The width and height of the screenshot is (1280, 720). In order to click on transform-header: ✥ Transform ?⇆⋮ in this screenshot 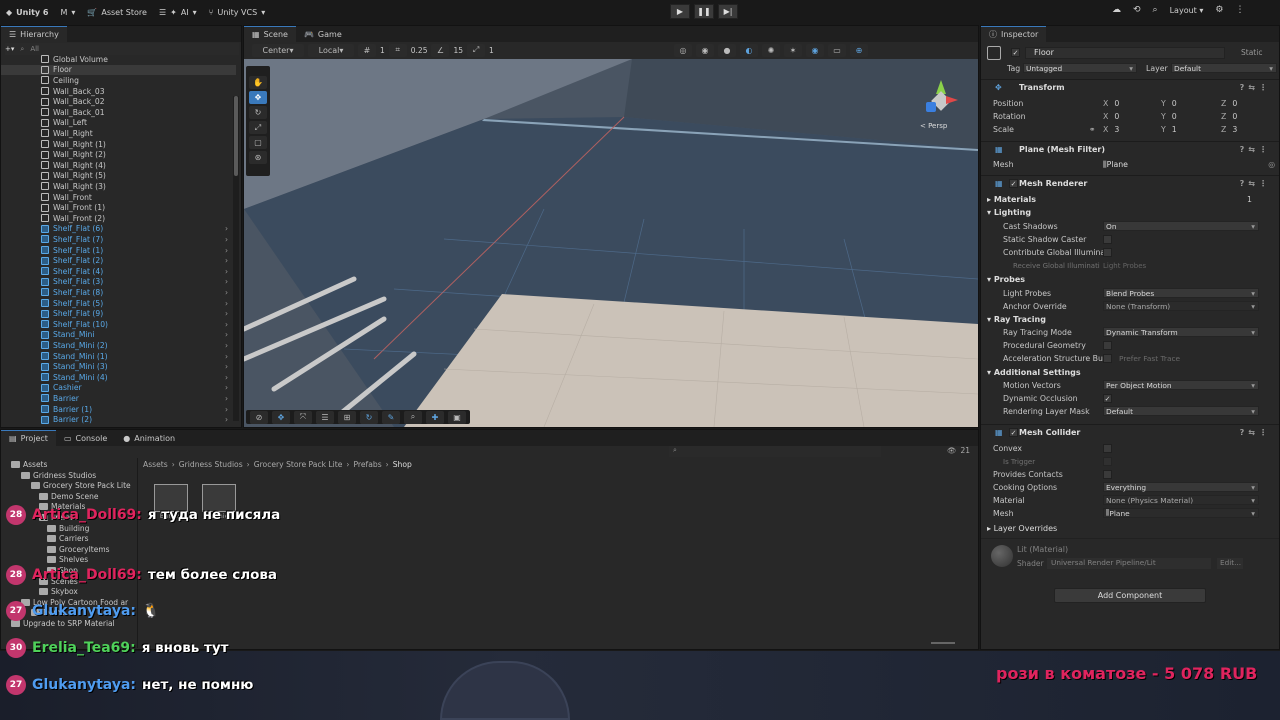, I will do `click(1130, 87)`.